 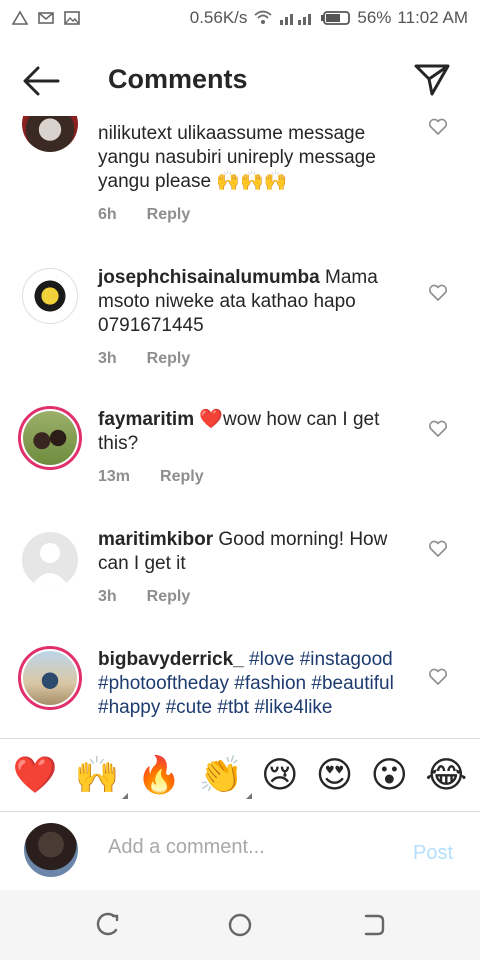 I want to click on battery-level: 56%, so click(x=374, y=17).